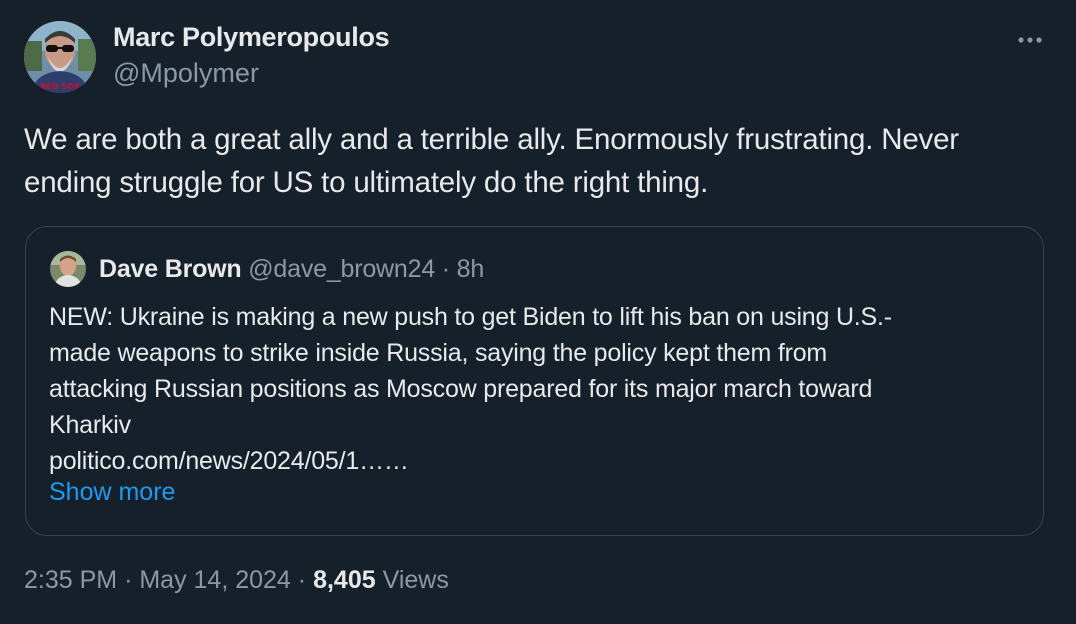  I want to click on quoted-time: 8h, so click(471, 269).